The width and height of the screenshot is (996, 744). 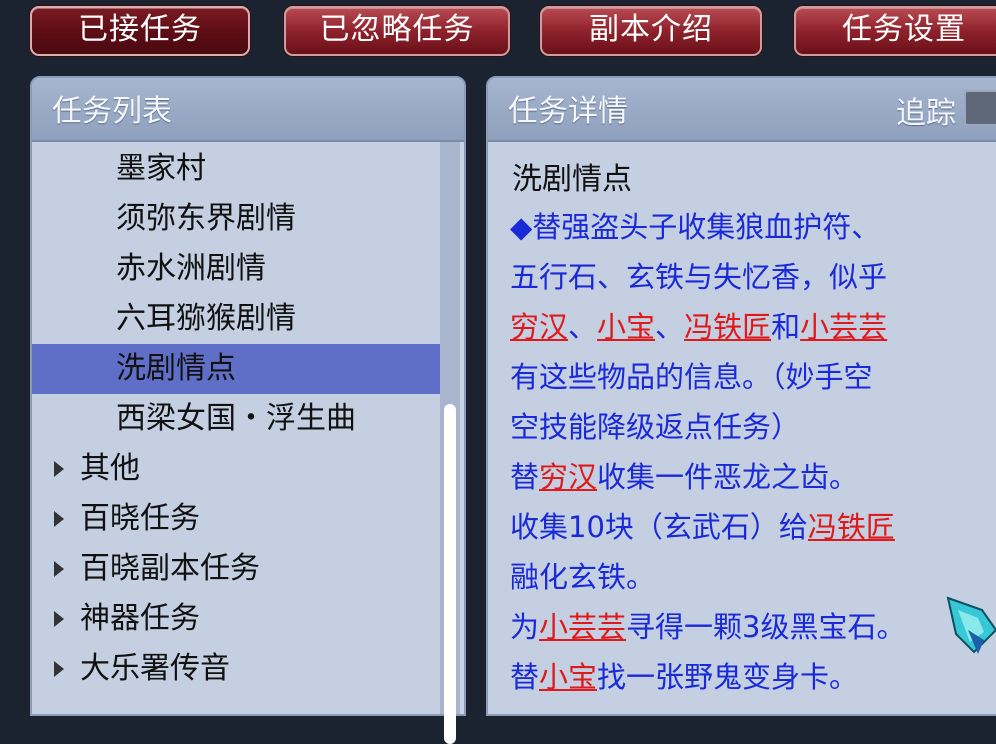 I want to click on quest-list-title: 任务列表, so click(x=112, y=111).